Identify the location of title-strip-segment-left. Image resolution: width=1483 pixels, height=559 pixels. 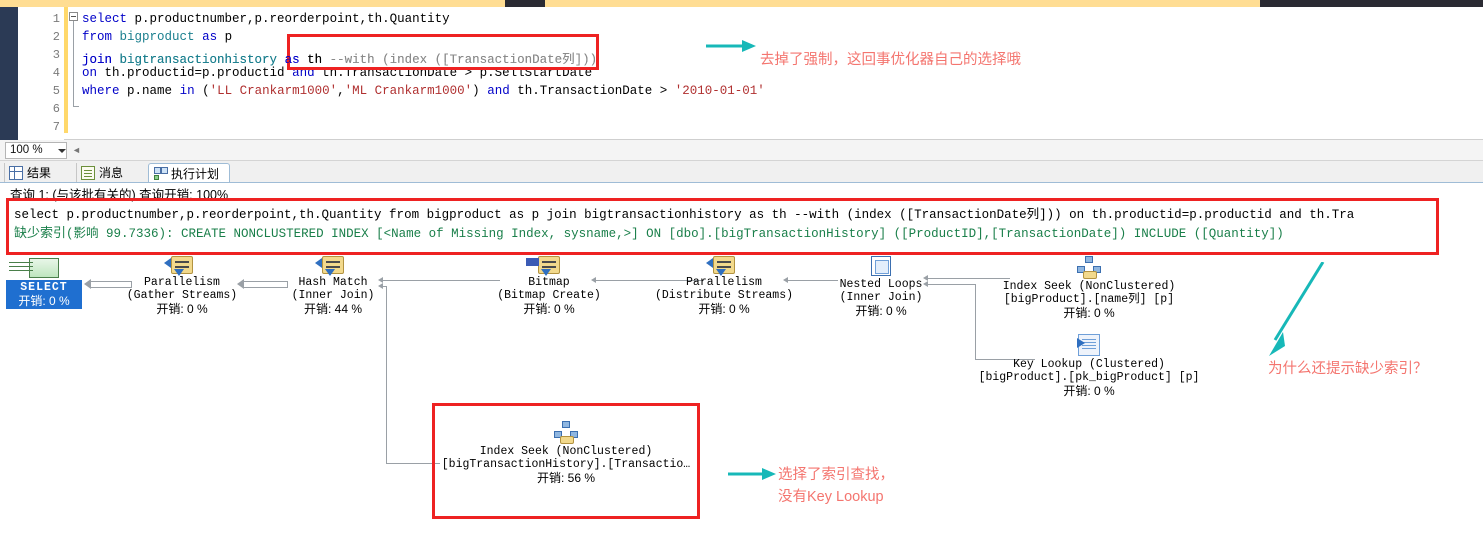
(252, 3).